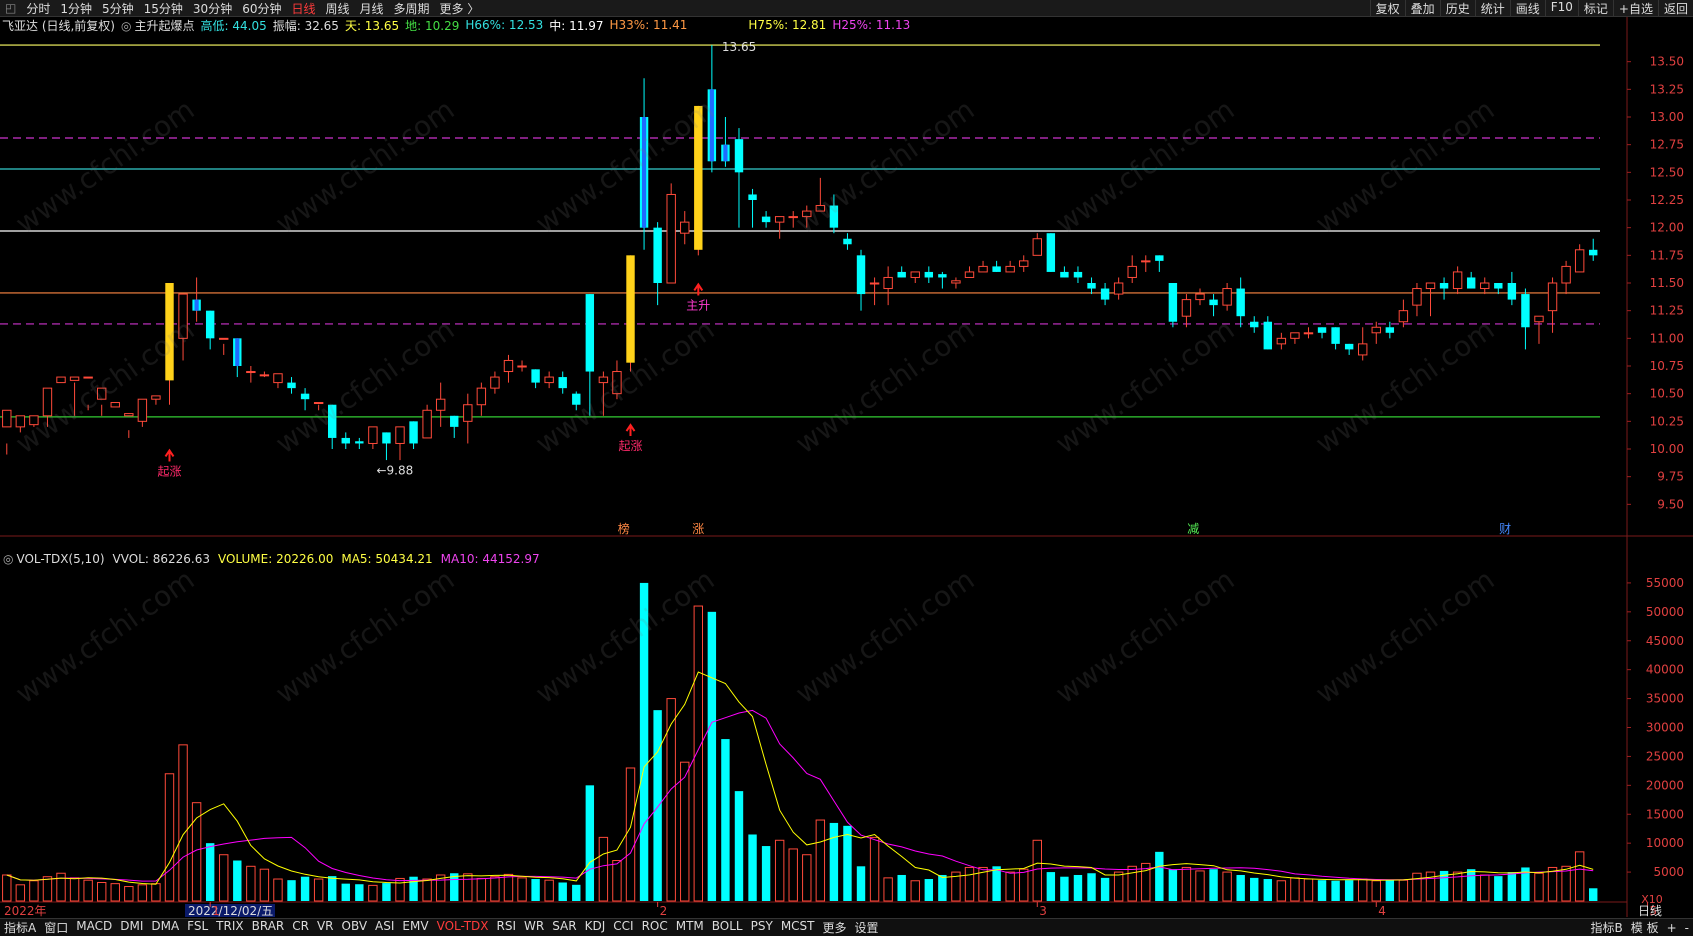 This screenshot has height=936, width=1693. I want to click on indicator-right-0: 指标B, so click(1607, 927).